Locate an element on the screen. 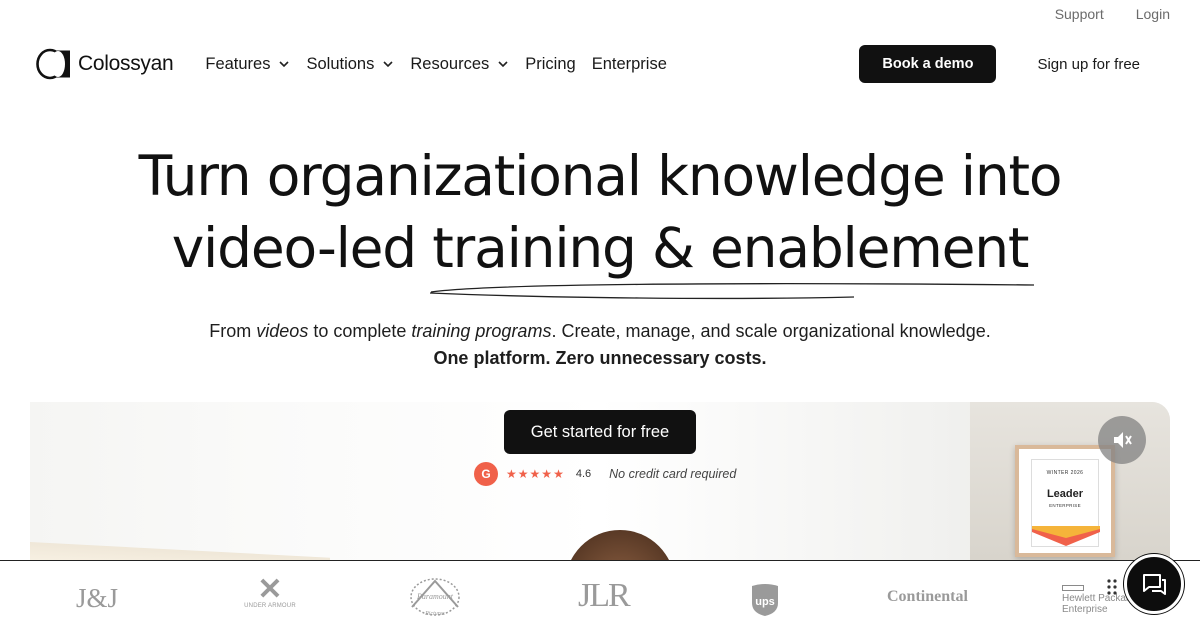  nav-item-label: Solutions is located at coordinates (340, 63).